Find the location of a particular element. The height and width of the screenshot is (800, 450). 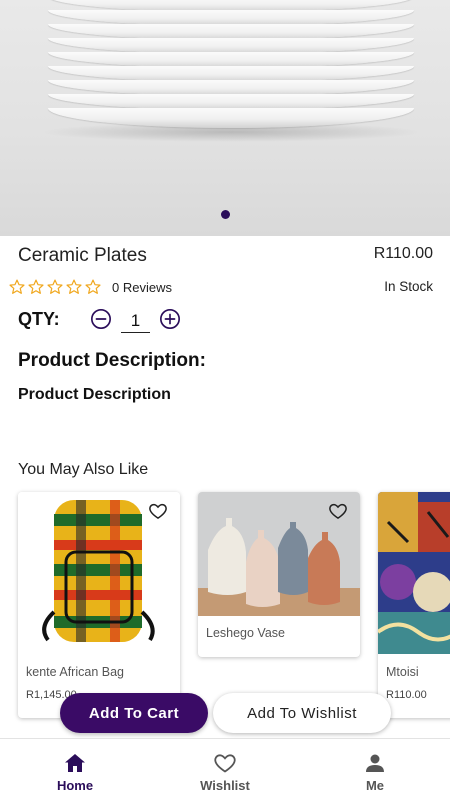

carousel-indicator-dot is located at coordinates (225, 214).